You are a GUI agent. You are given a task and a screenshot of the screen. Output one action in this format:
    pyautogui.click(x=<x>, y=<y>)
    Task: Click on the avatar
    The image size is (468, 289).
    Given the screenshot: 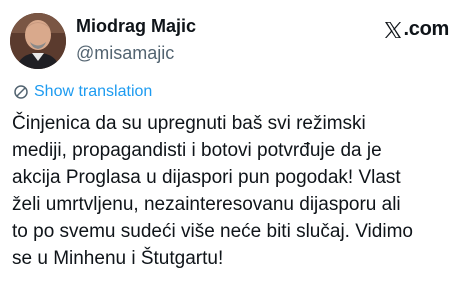 What is the action you would take?
    pyautogui.click(x=38, y=41)
    